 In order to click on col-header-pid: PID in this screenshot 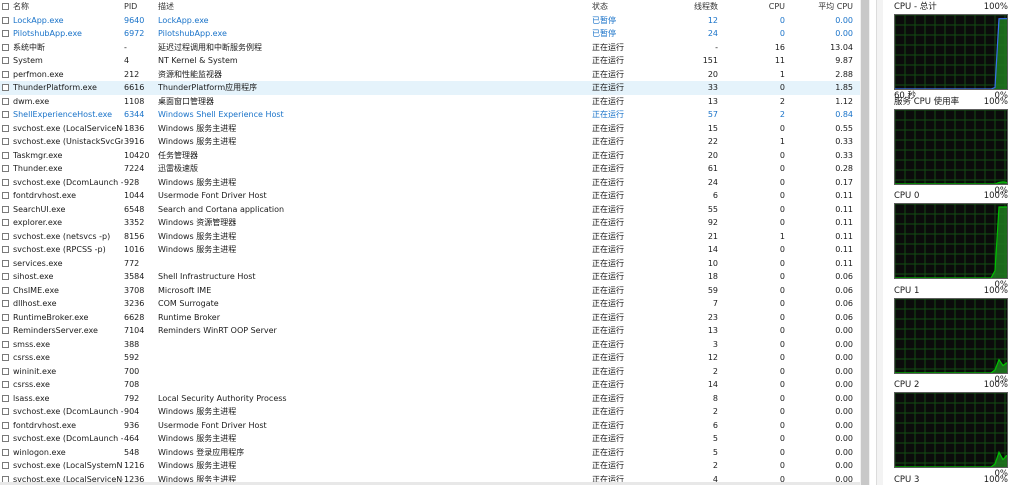, I will do `click(139, 7)`.